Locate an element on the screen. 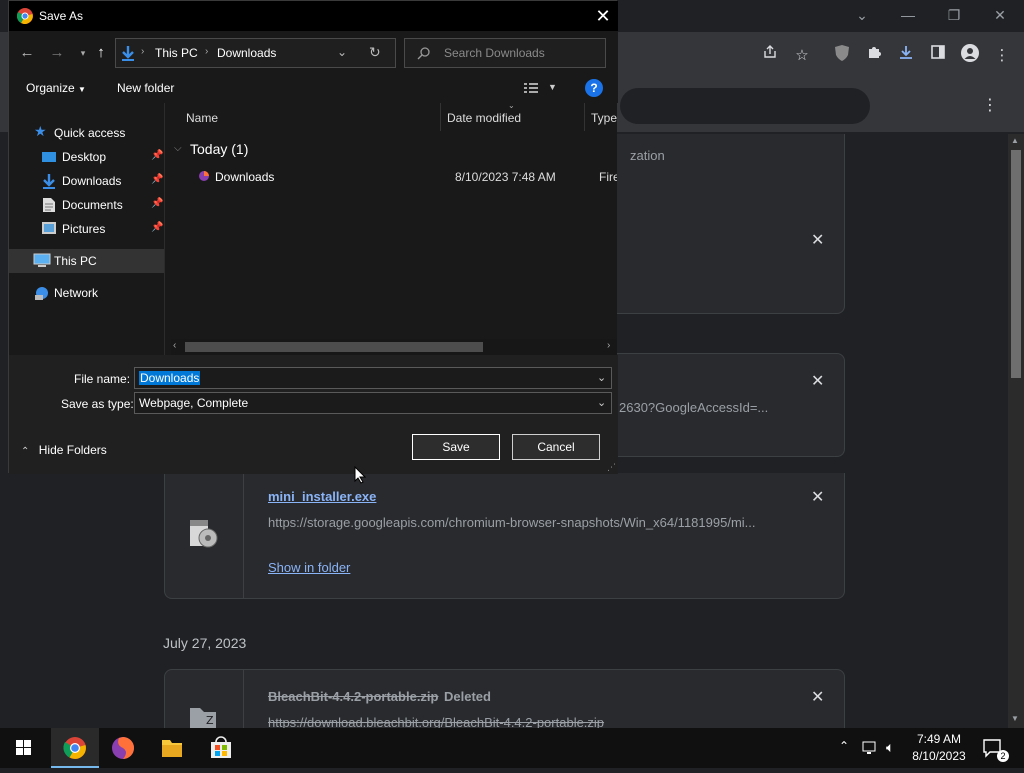  file-name-input: Downloads is located at coordinates (170, 378).